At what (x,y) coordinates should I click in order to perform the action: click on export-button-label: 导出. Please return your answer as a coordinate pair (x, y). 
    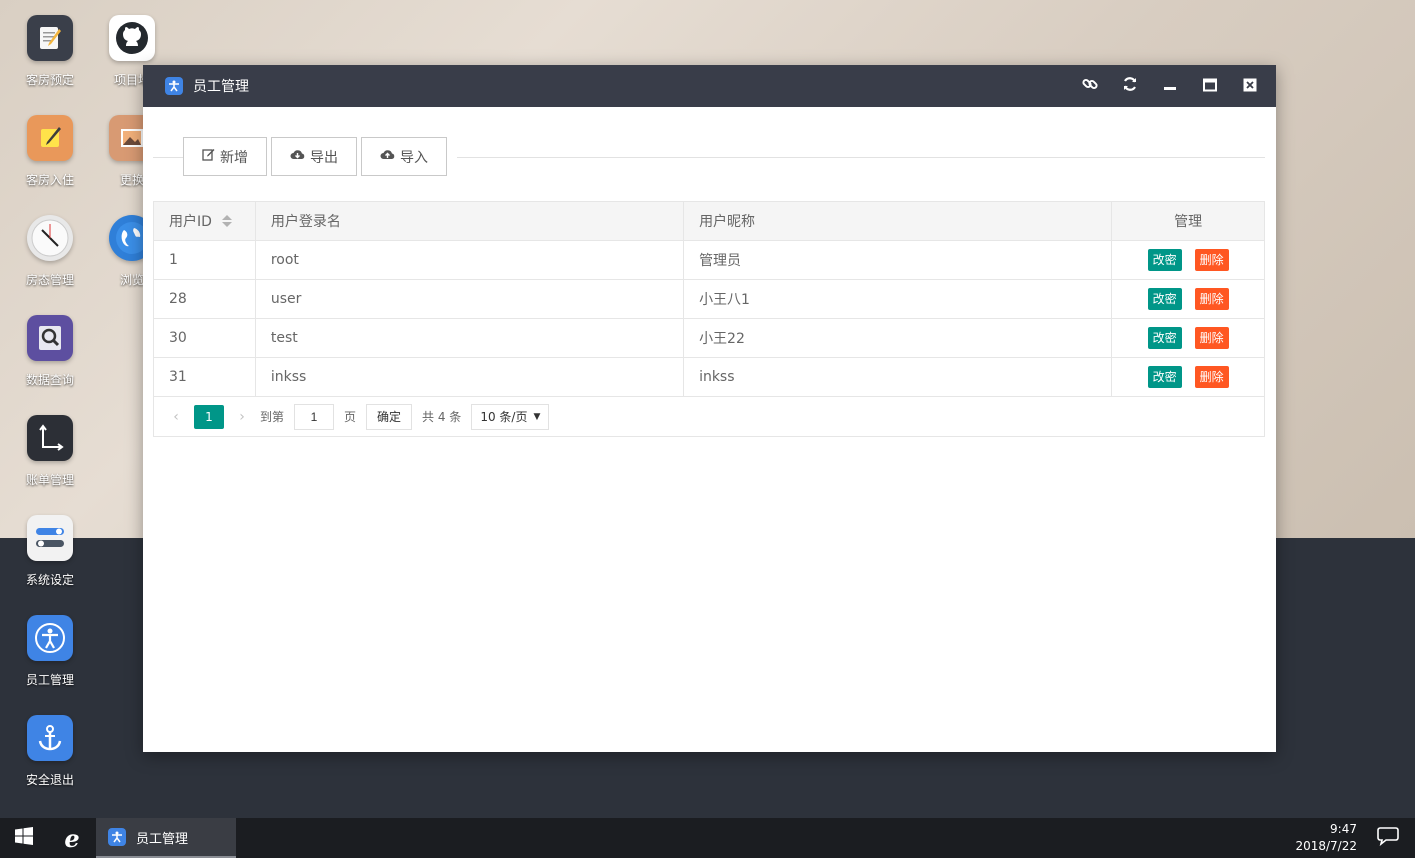
    Looking at the image, I should click on (324, 157).